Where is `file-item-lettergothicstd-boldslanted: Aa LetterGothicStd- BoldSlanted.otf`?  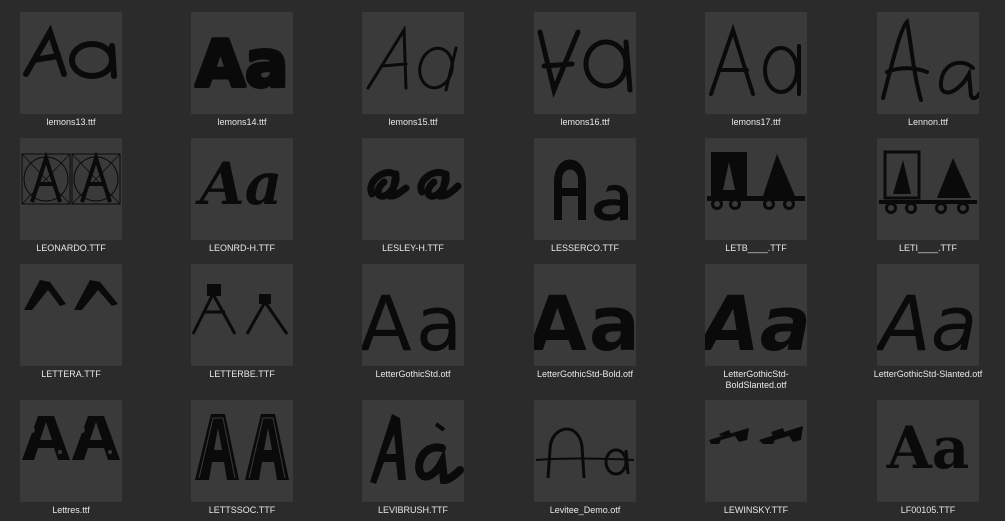
file-item-lettergothicstd-boldslanted: Aa LetterGothicStd- BoldSlanted.otf is located at coordinates (756, 327).